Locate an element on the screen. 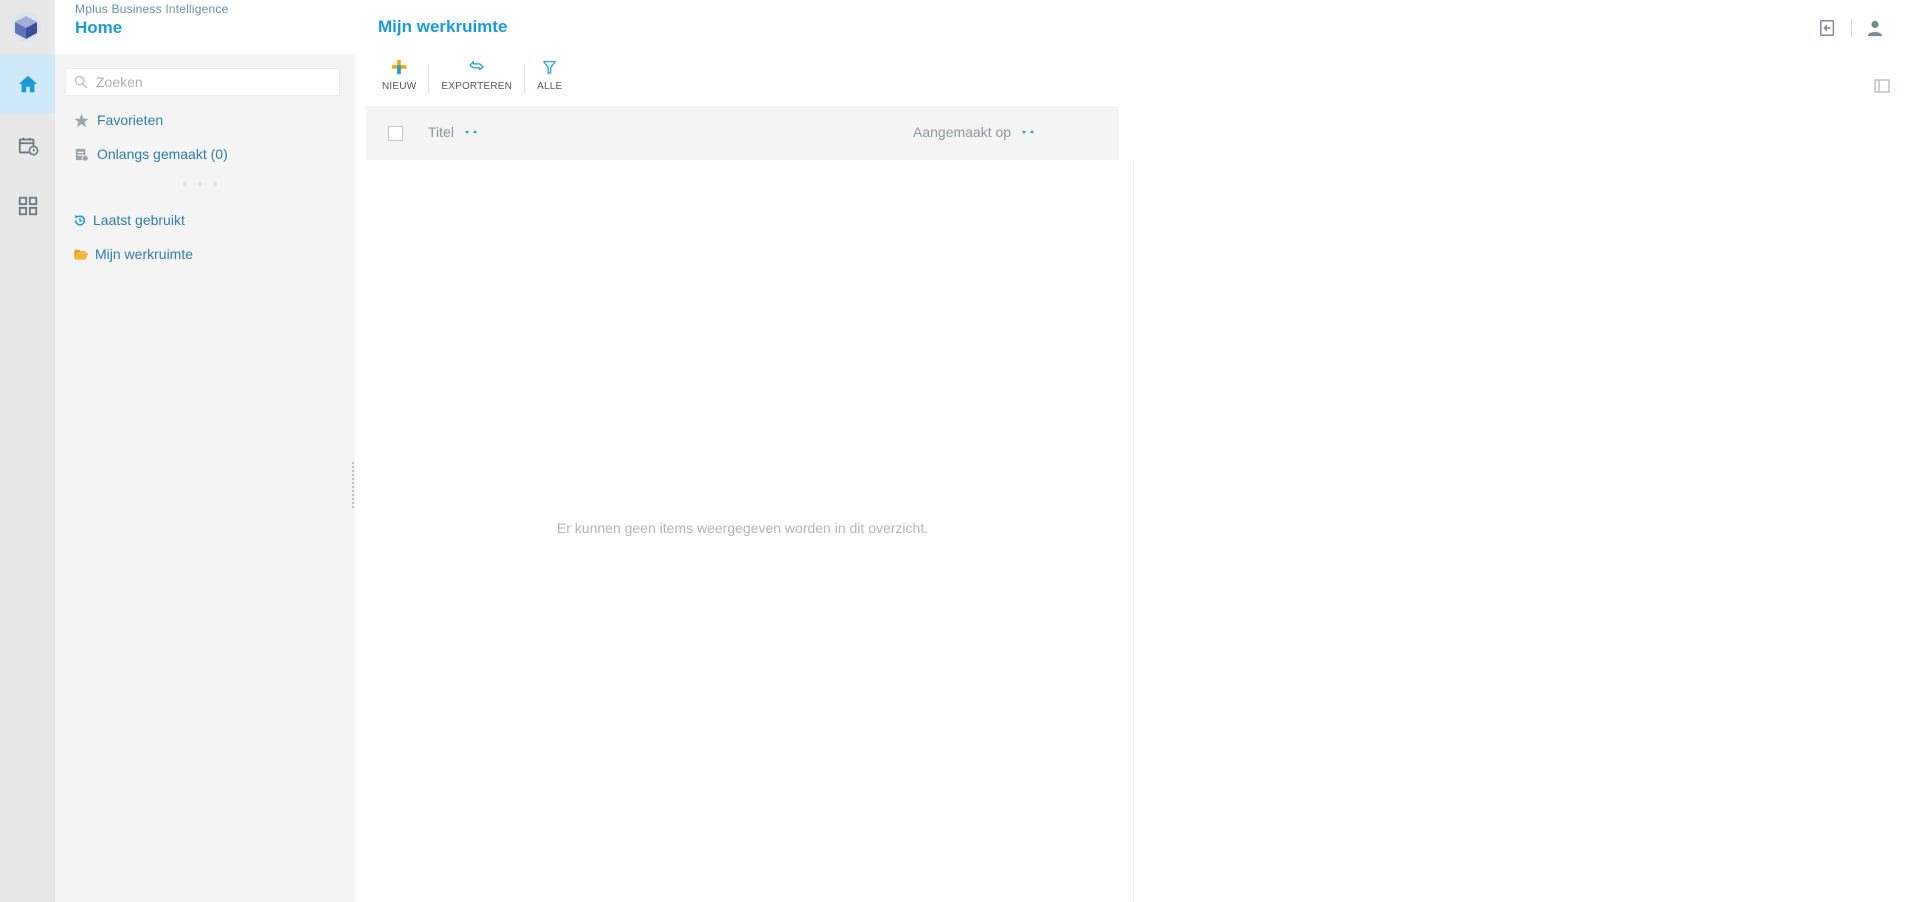 The height and width of the screenshot is (902, 1908). left-rail is located at coordinates (27, 451).